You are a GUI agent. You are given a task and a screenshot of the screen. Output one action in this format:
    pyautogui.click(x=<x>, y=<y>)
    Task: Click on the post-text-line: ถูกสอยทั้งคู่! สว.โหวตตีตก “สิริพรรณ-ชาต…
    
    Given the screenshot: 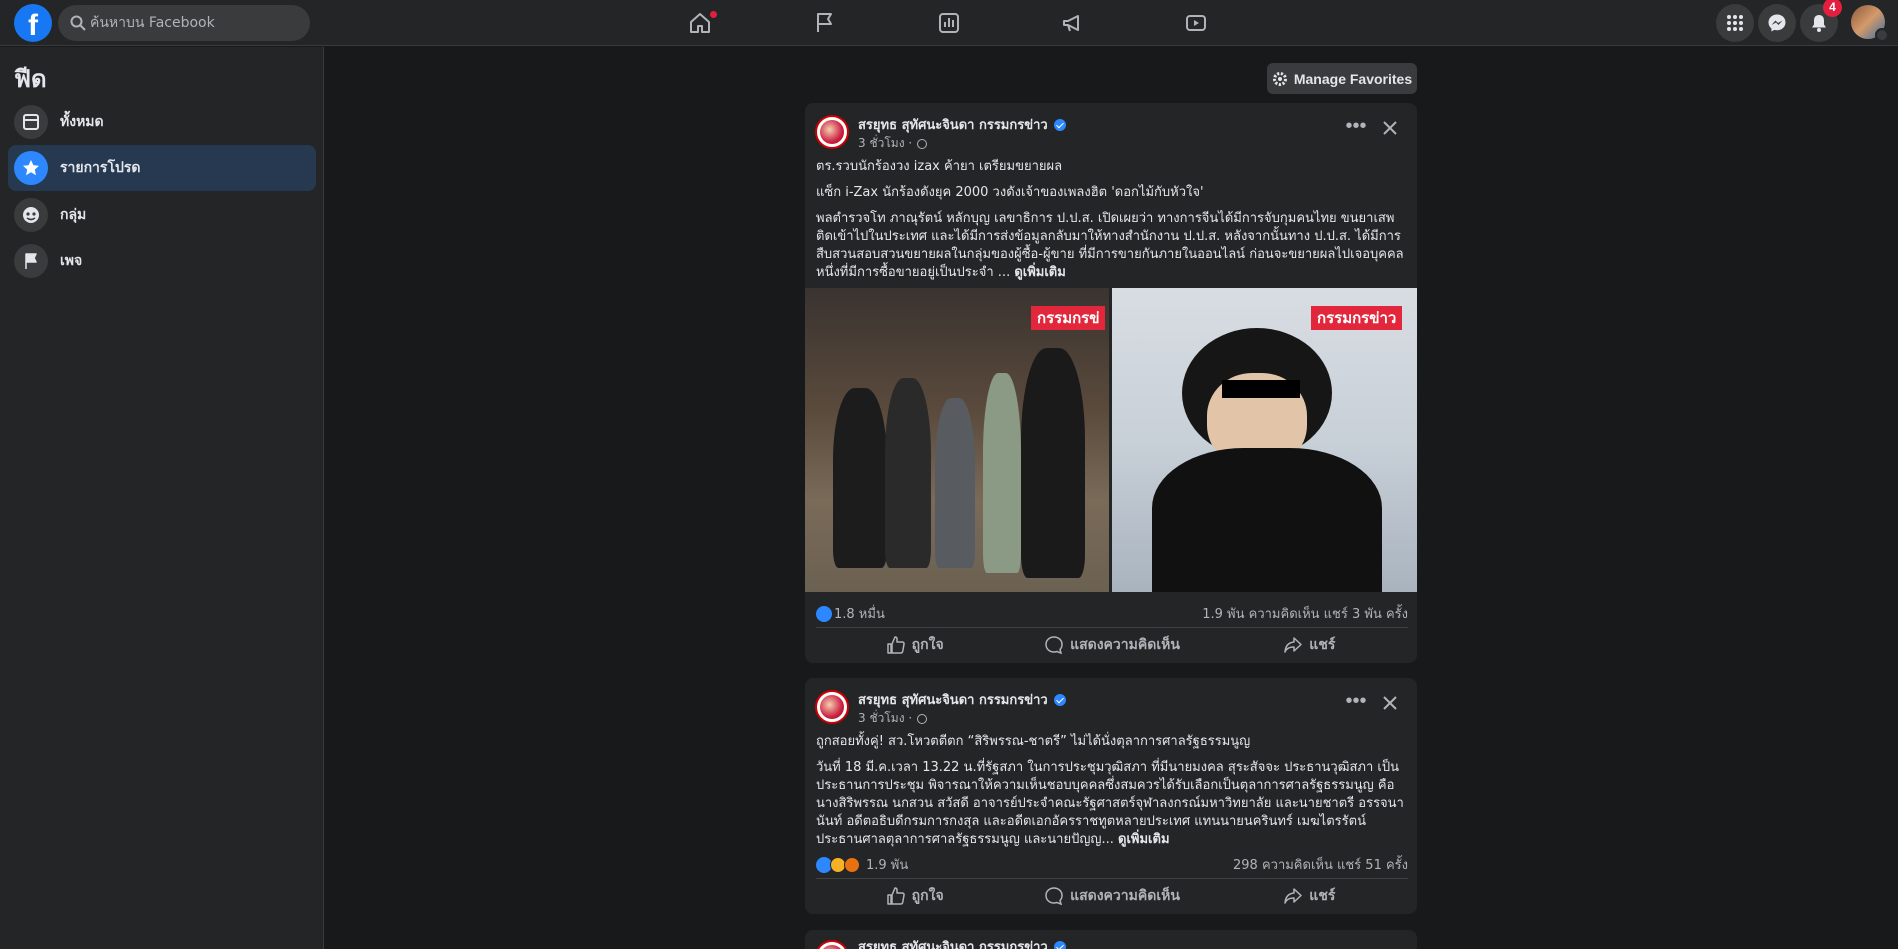 What is the action you would take?
    pyautogui.click(x=1033, y=741)
    